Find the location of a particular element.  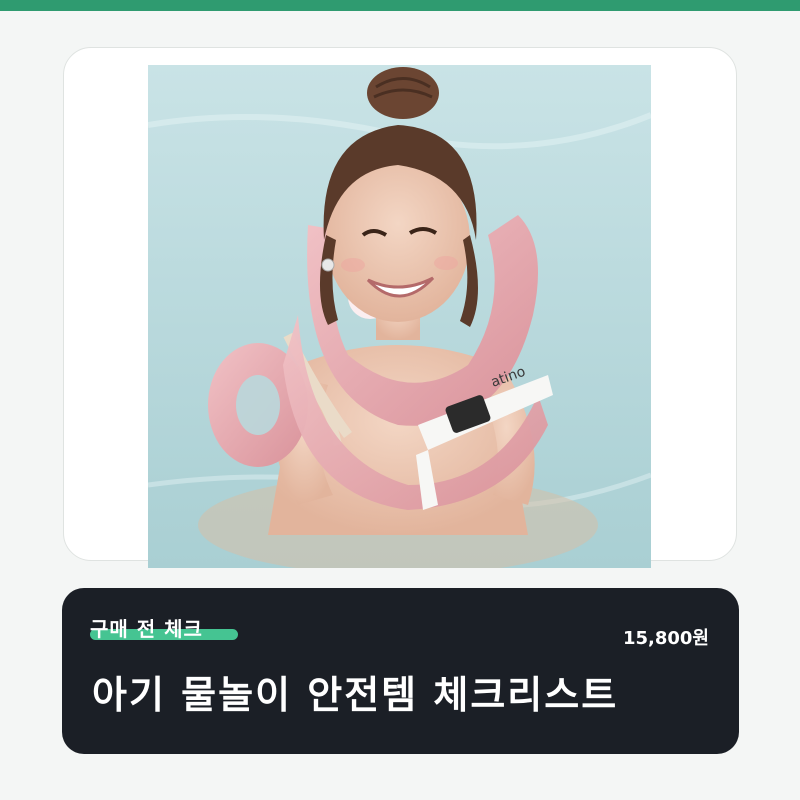

category-tag: 구매 전 체크 is located at coordinates (165, 629).